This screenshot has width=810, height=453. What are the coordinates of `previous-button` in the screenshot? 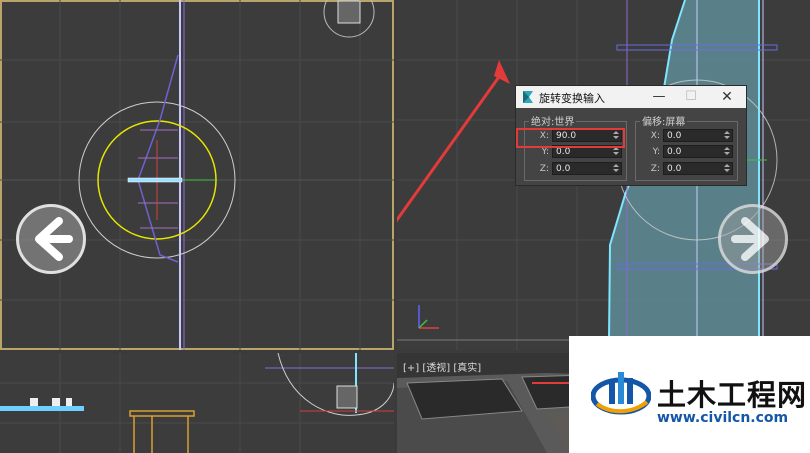 It's located at (51, 239).